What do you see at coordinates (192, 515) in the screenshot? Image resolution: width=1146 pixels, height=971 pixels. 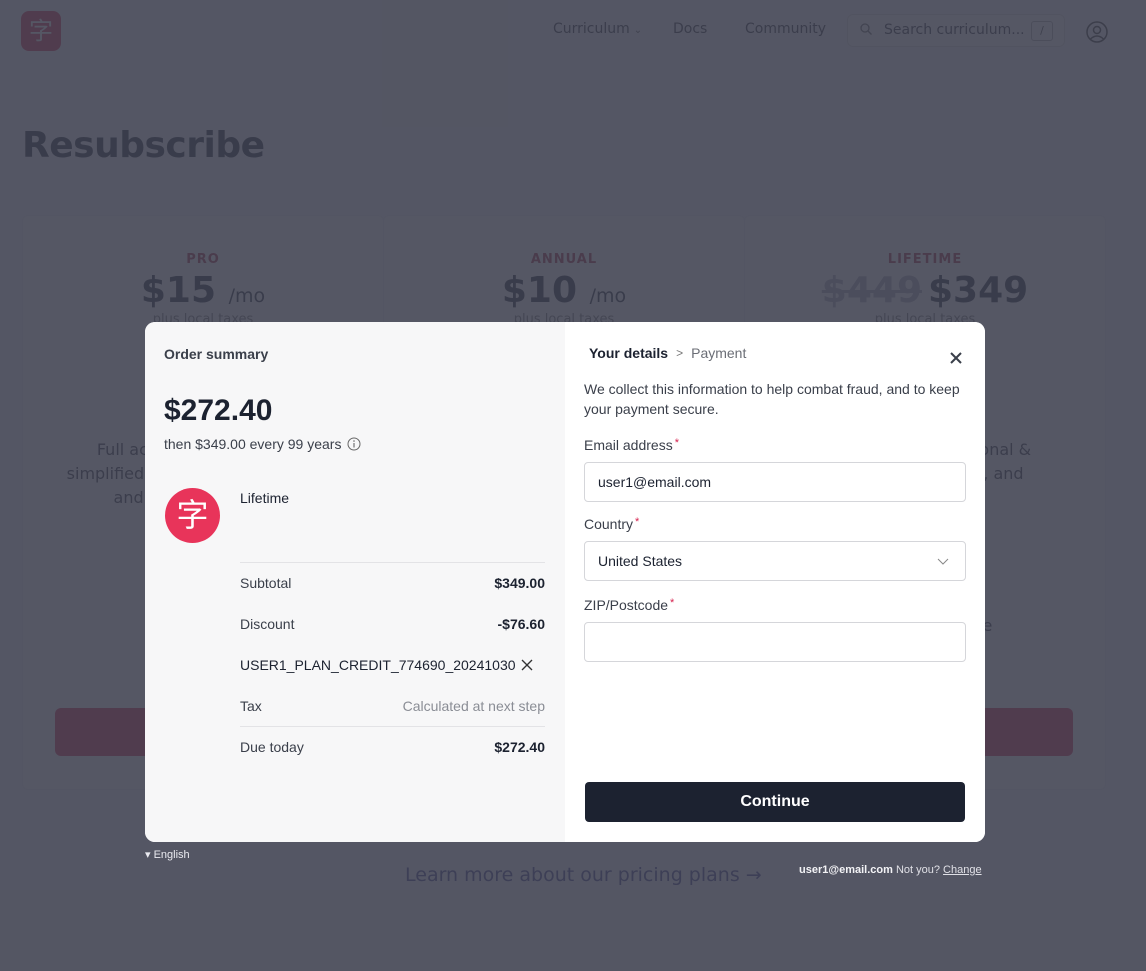 I see `product-icon: 字` at bounding box center [192, 515].